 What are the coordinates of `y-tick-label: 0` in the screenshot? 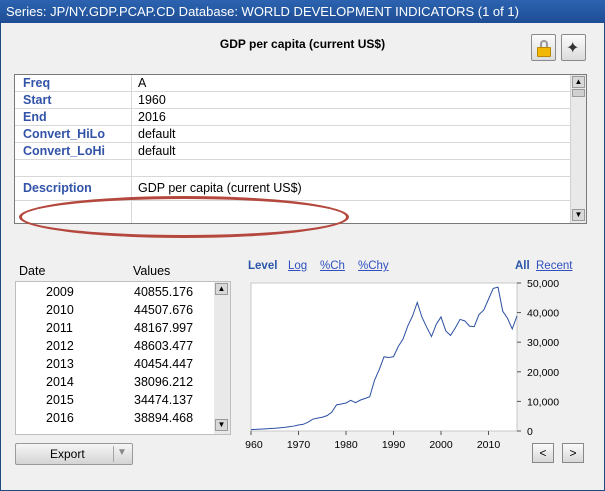 It's located at (530, 432).